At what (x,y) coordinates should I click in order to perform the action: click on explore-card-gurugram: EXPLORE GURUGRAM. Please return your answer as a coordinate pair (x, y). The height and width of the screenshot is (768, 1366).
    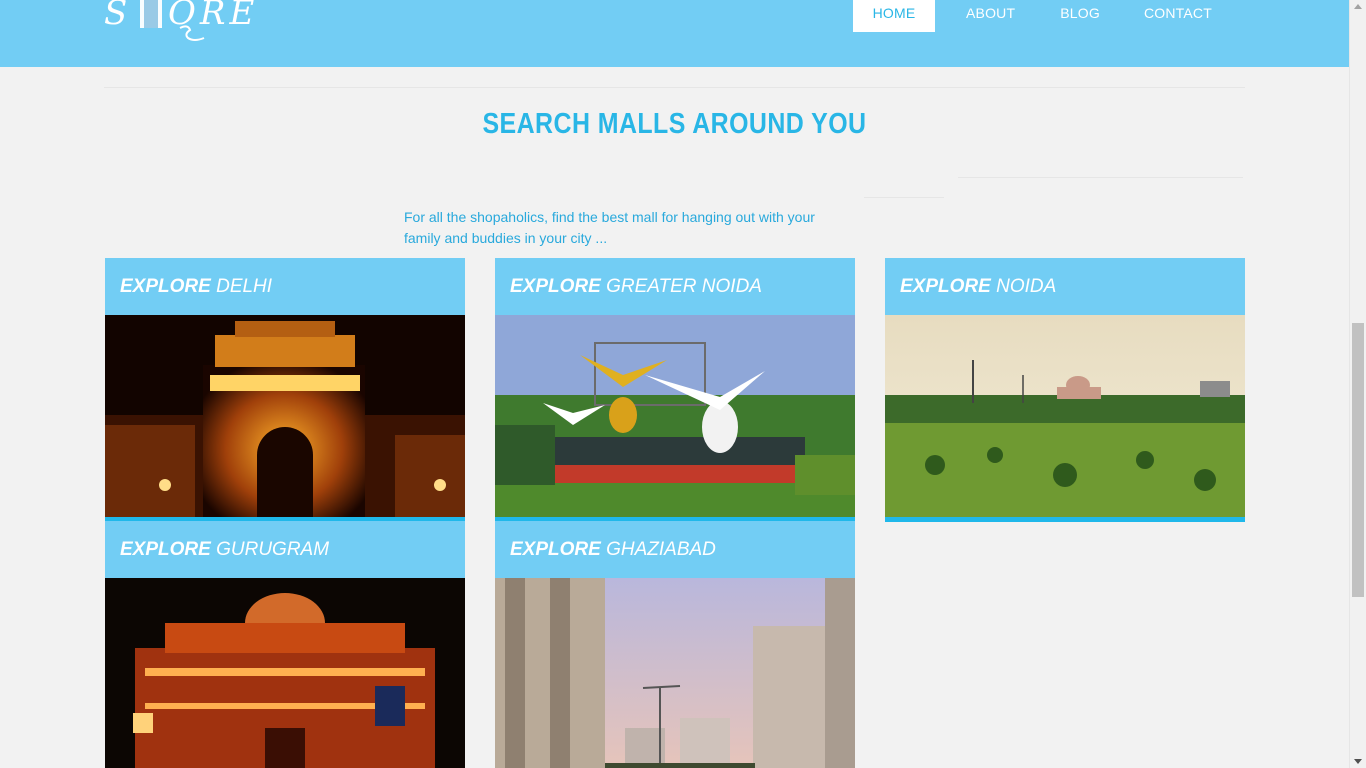
    Looking at the image, I should click on (285, 644).